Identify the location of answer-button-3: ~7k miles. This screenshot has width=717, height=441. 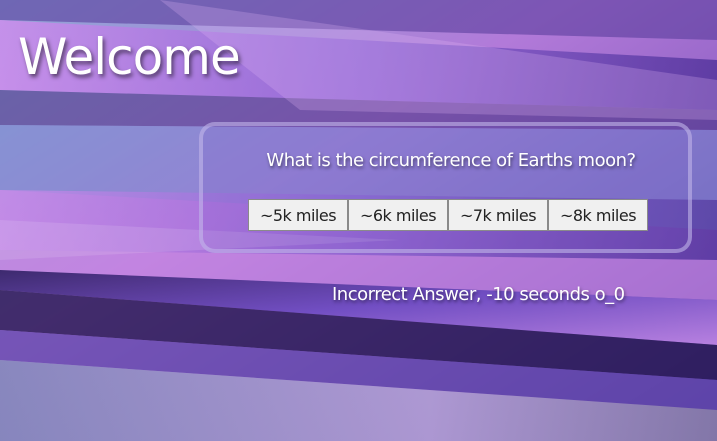
(498, 215).